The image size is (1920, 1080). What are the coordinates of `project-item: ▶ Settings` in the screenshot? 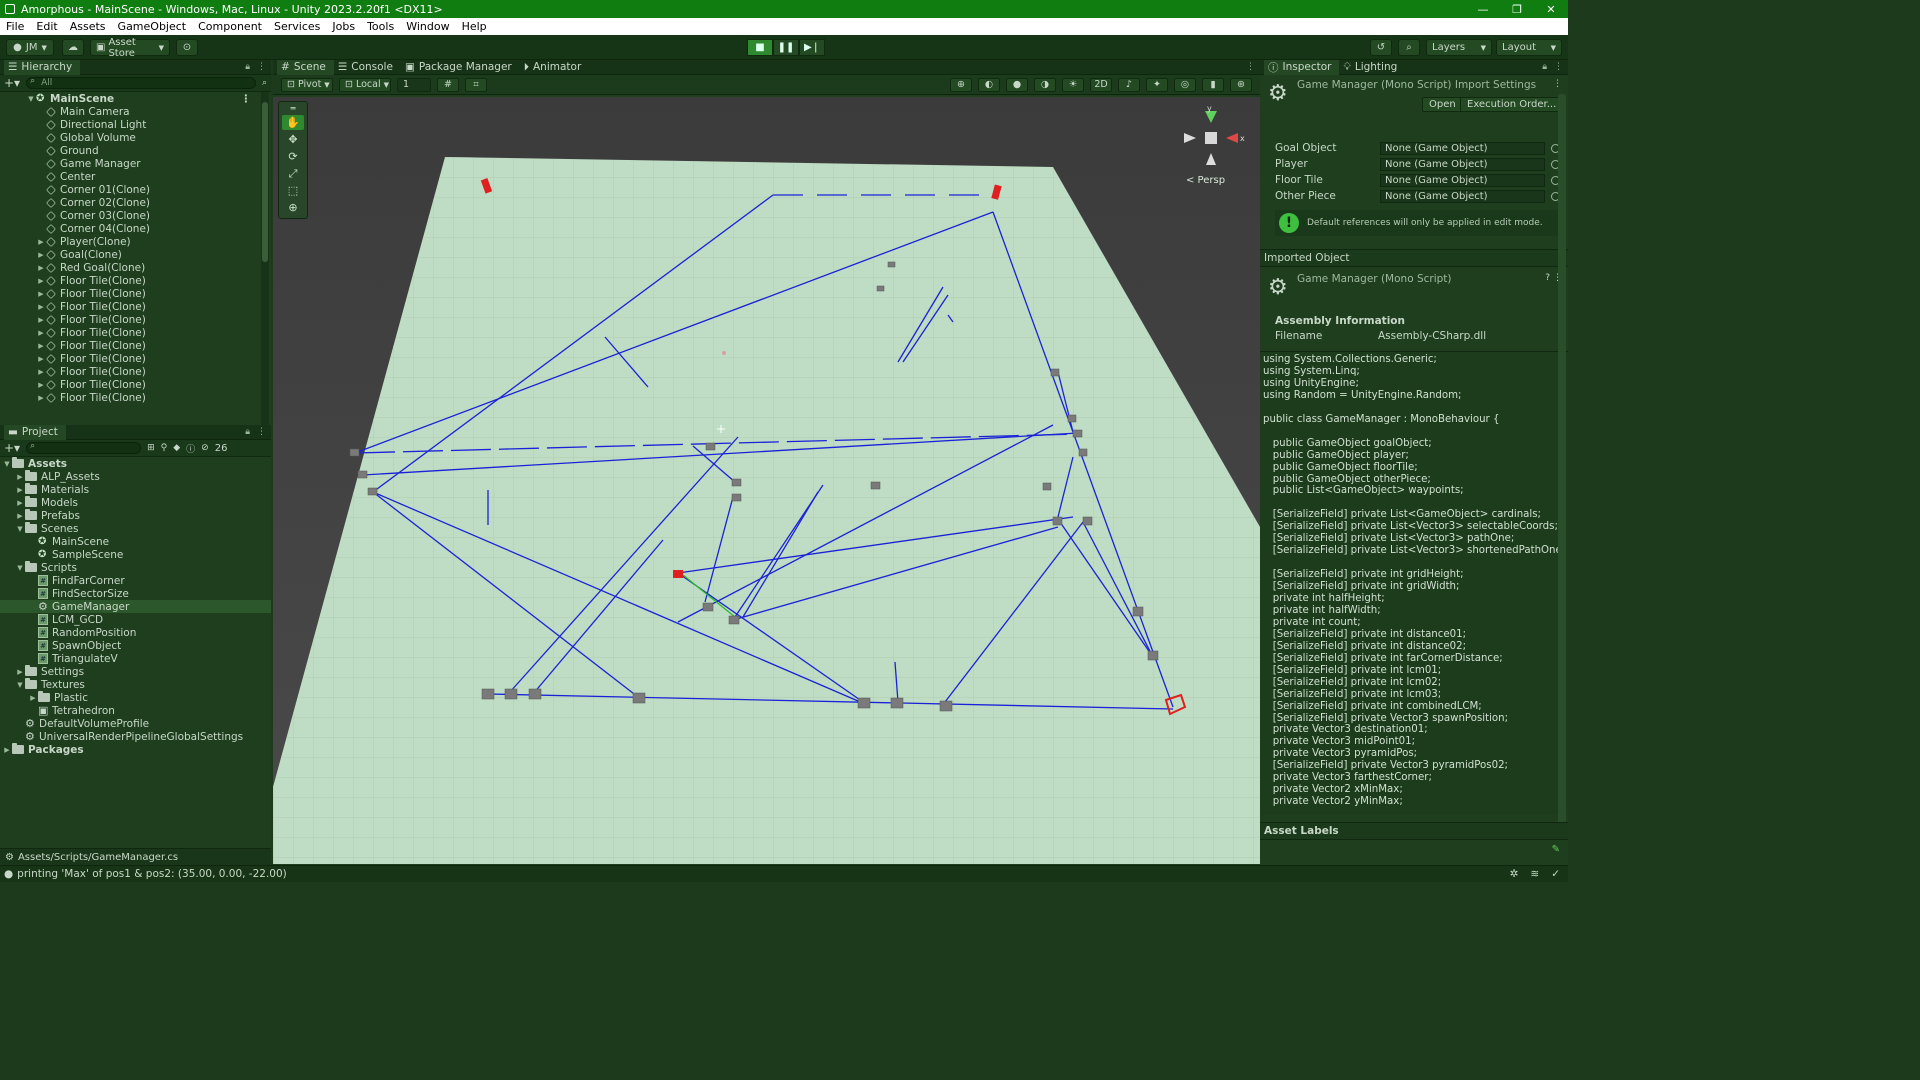 It's located at (135, 671).